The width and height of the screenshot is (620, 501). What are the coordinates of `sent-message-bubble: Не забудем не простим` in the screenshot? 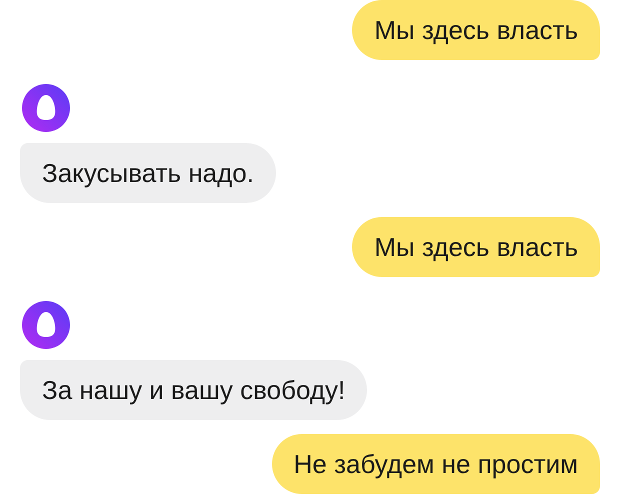 It's located at (436, 464).